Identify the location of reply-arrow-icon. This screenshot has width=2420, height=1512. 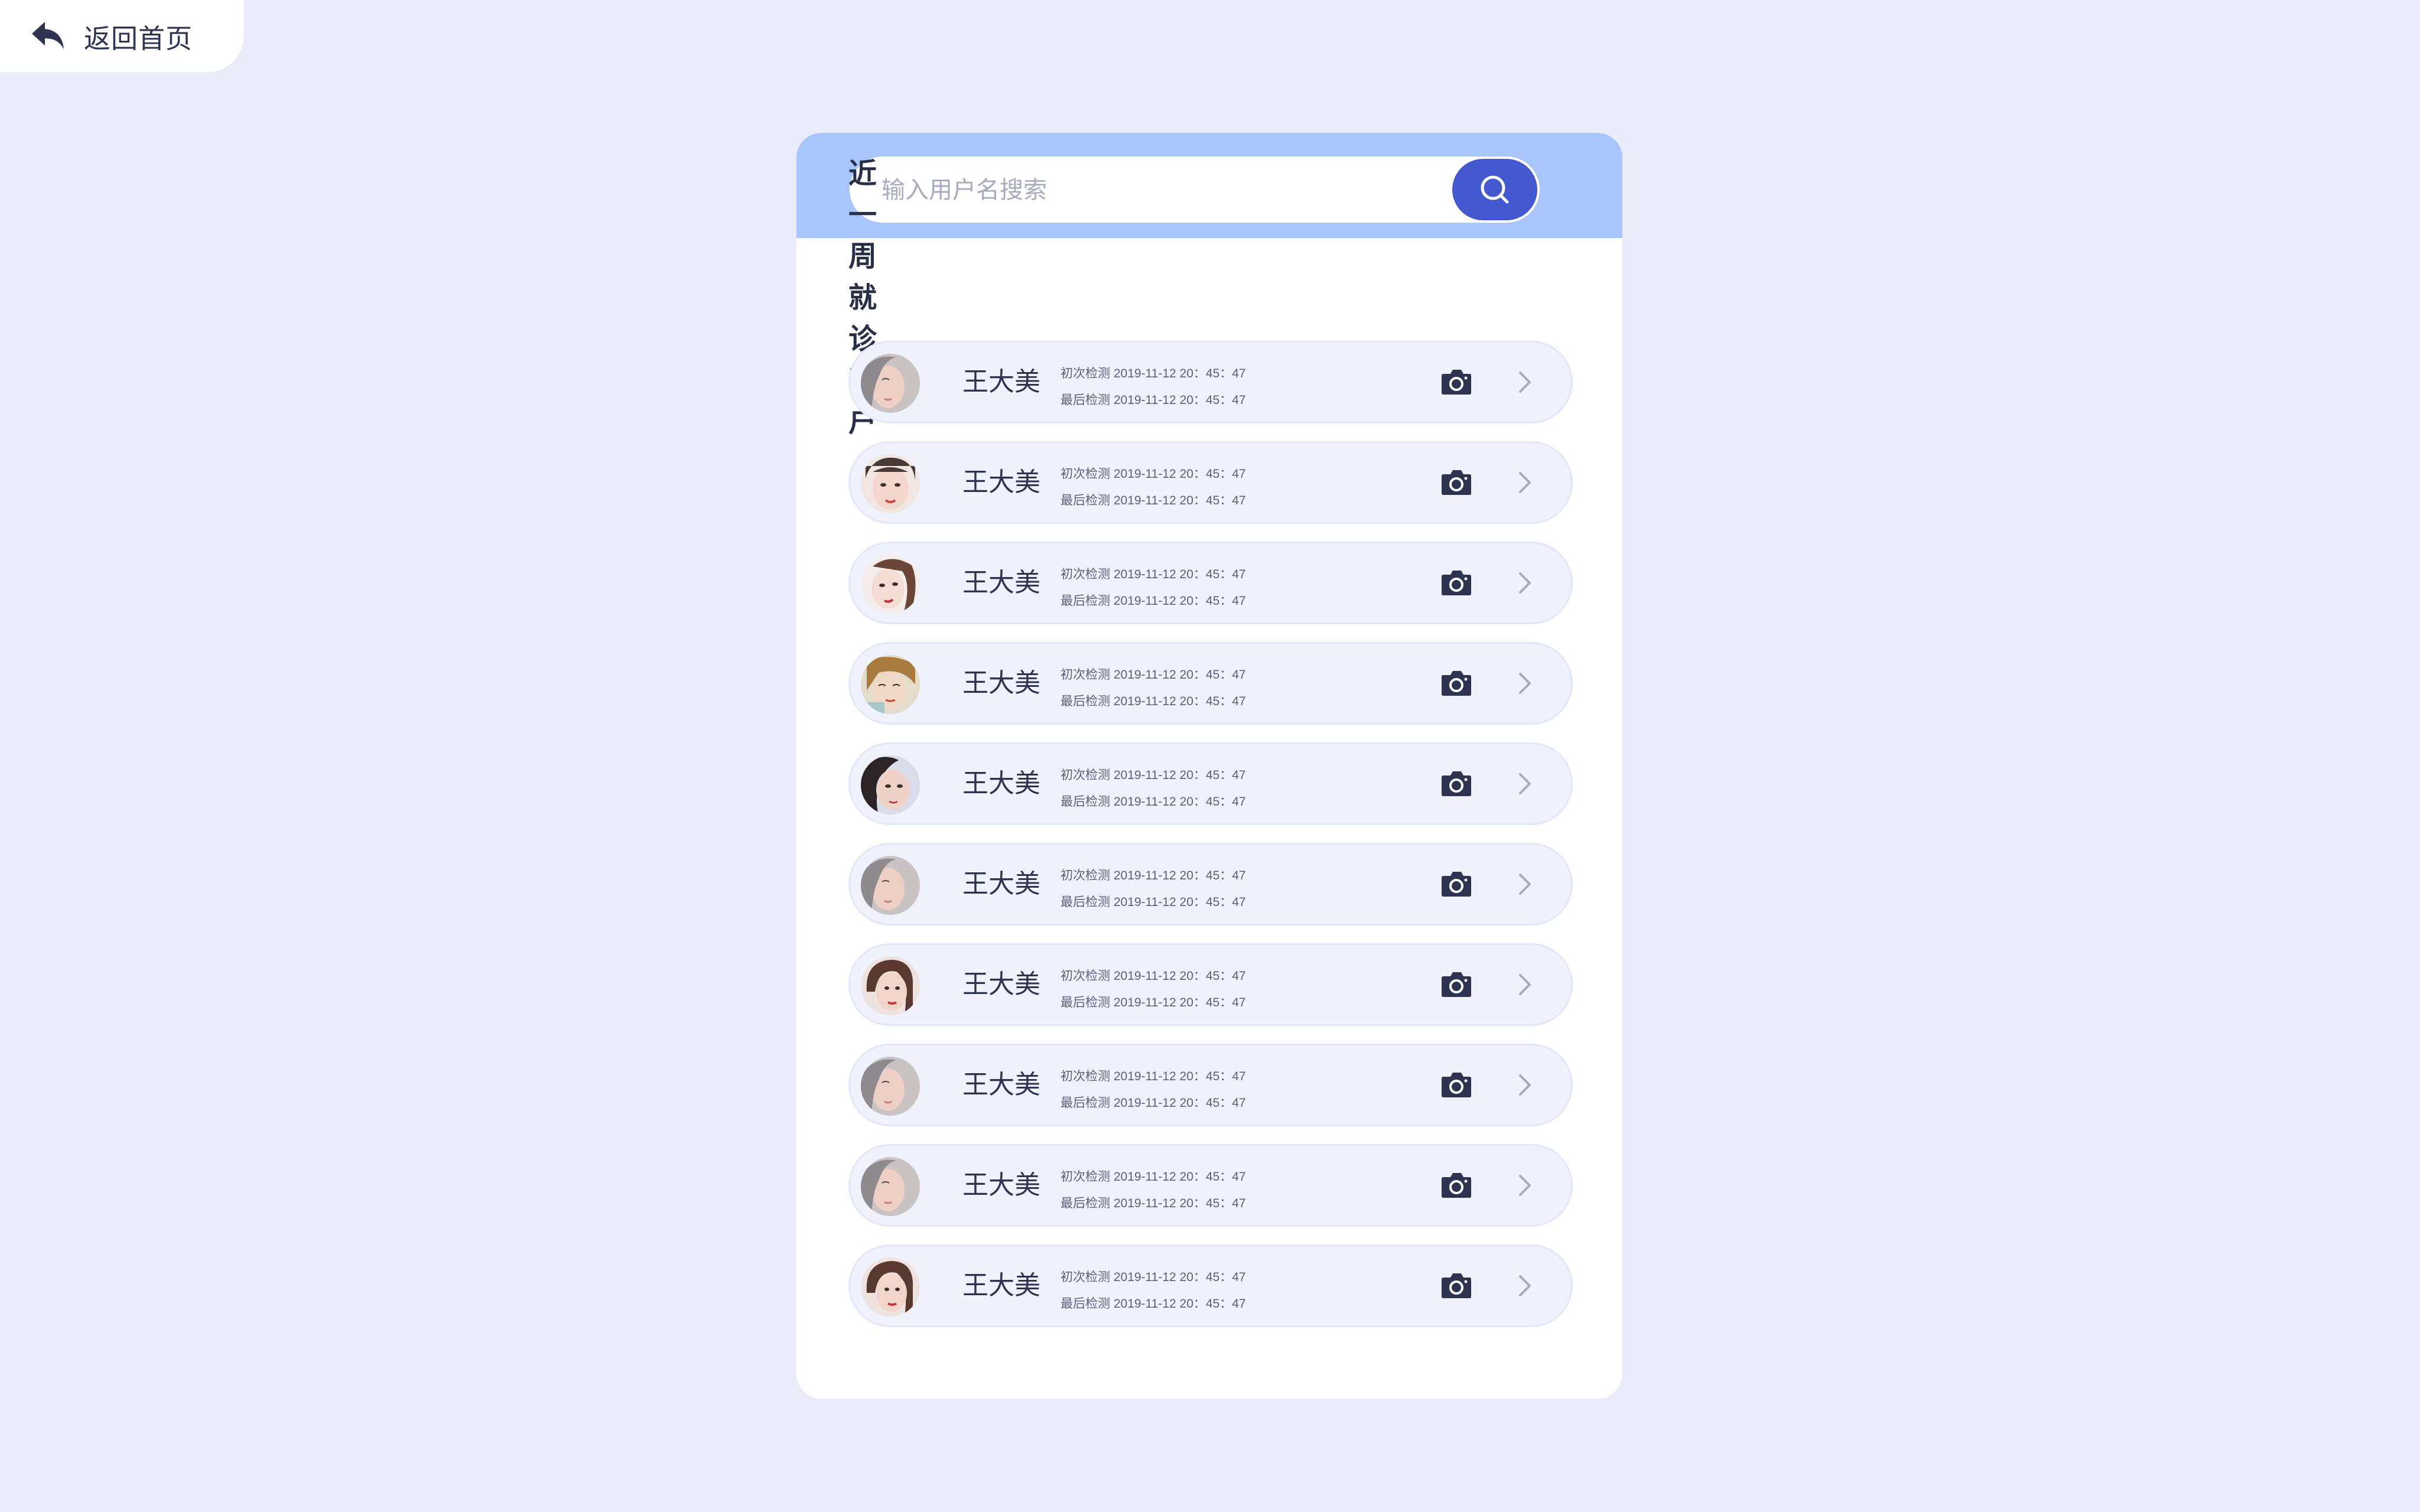
(48, 36).